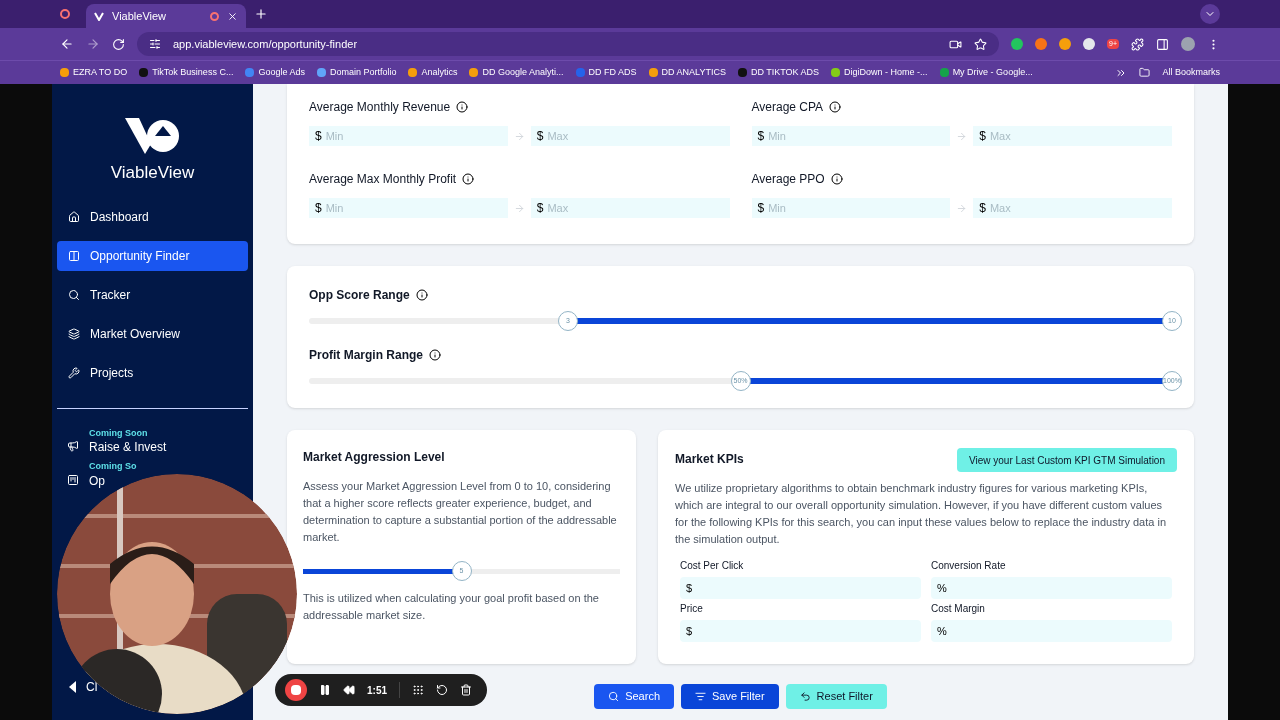 The width and height of the screenshot is (1280, 720). Describe the element at coordinates (1145, 72) in the screenshot. I see `folder-icon` at that location.